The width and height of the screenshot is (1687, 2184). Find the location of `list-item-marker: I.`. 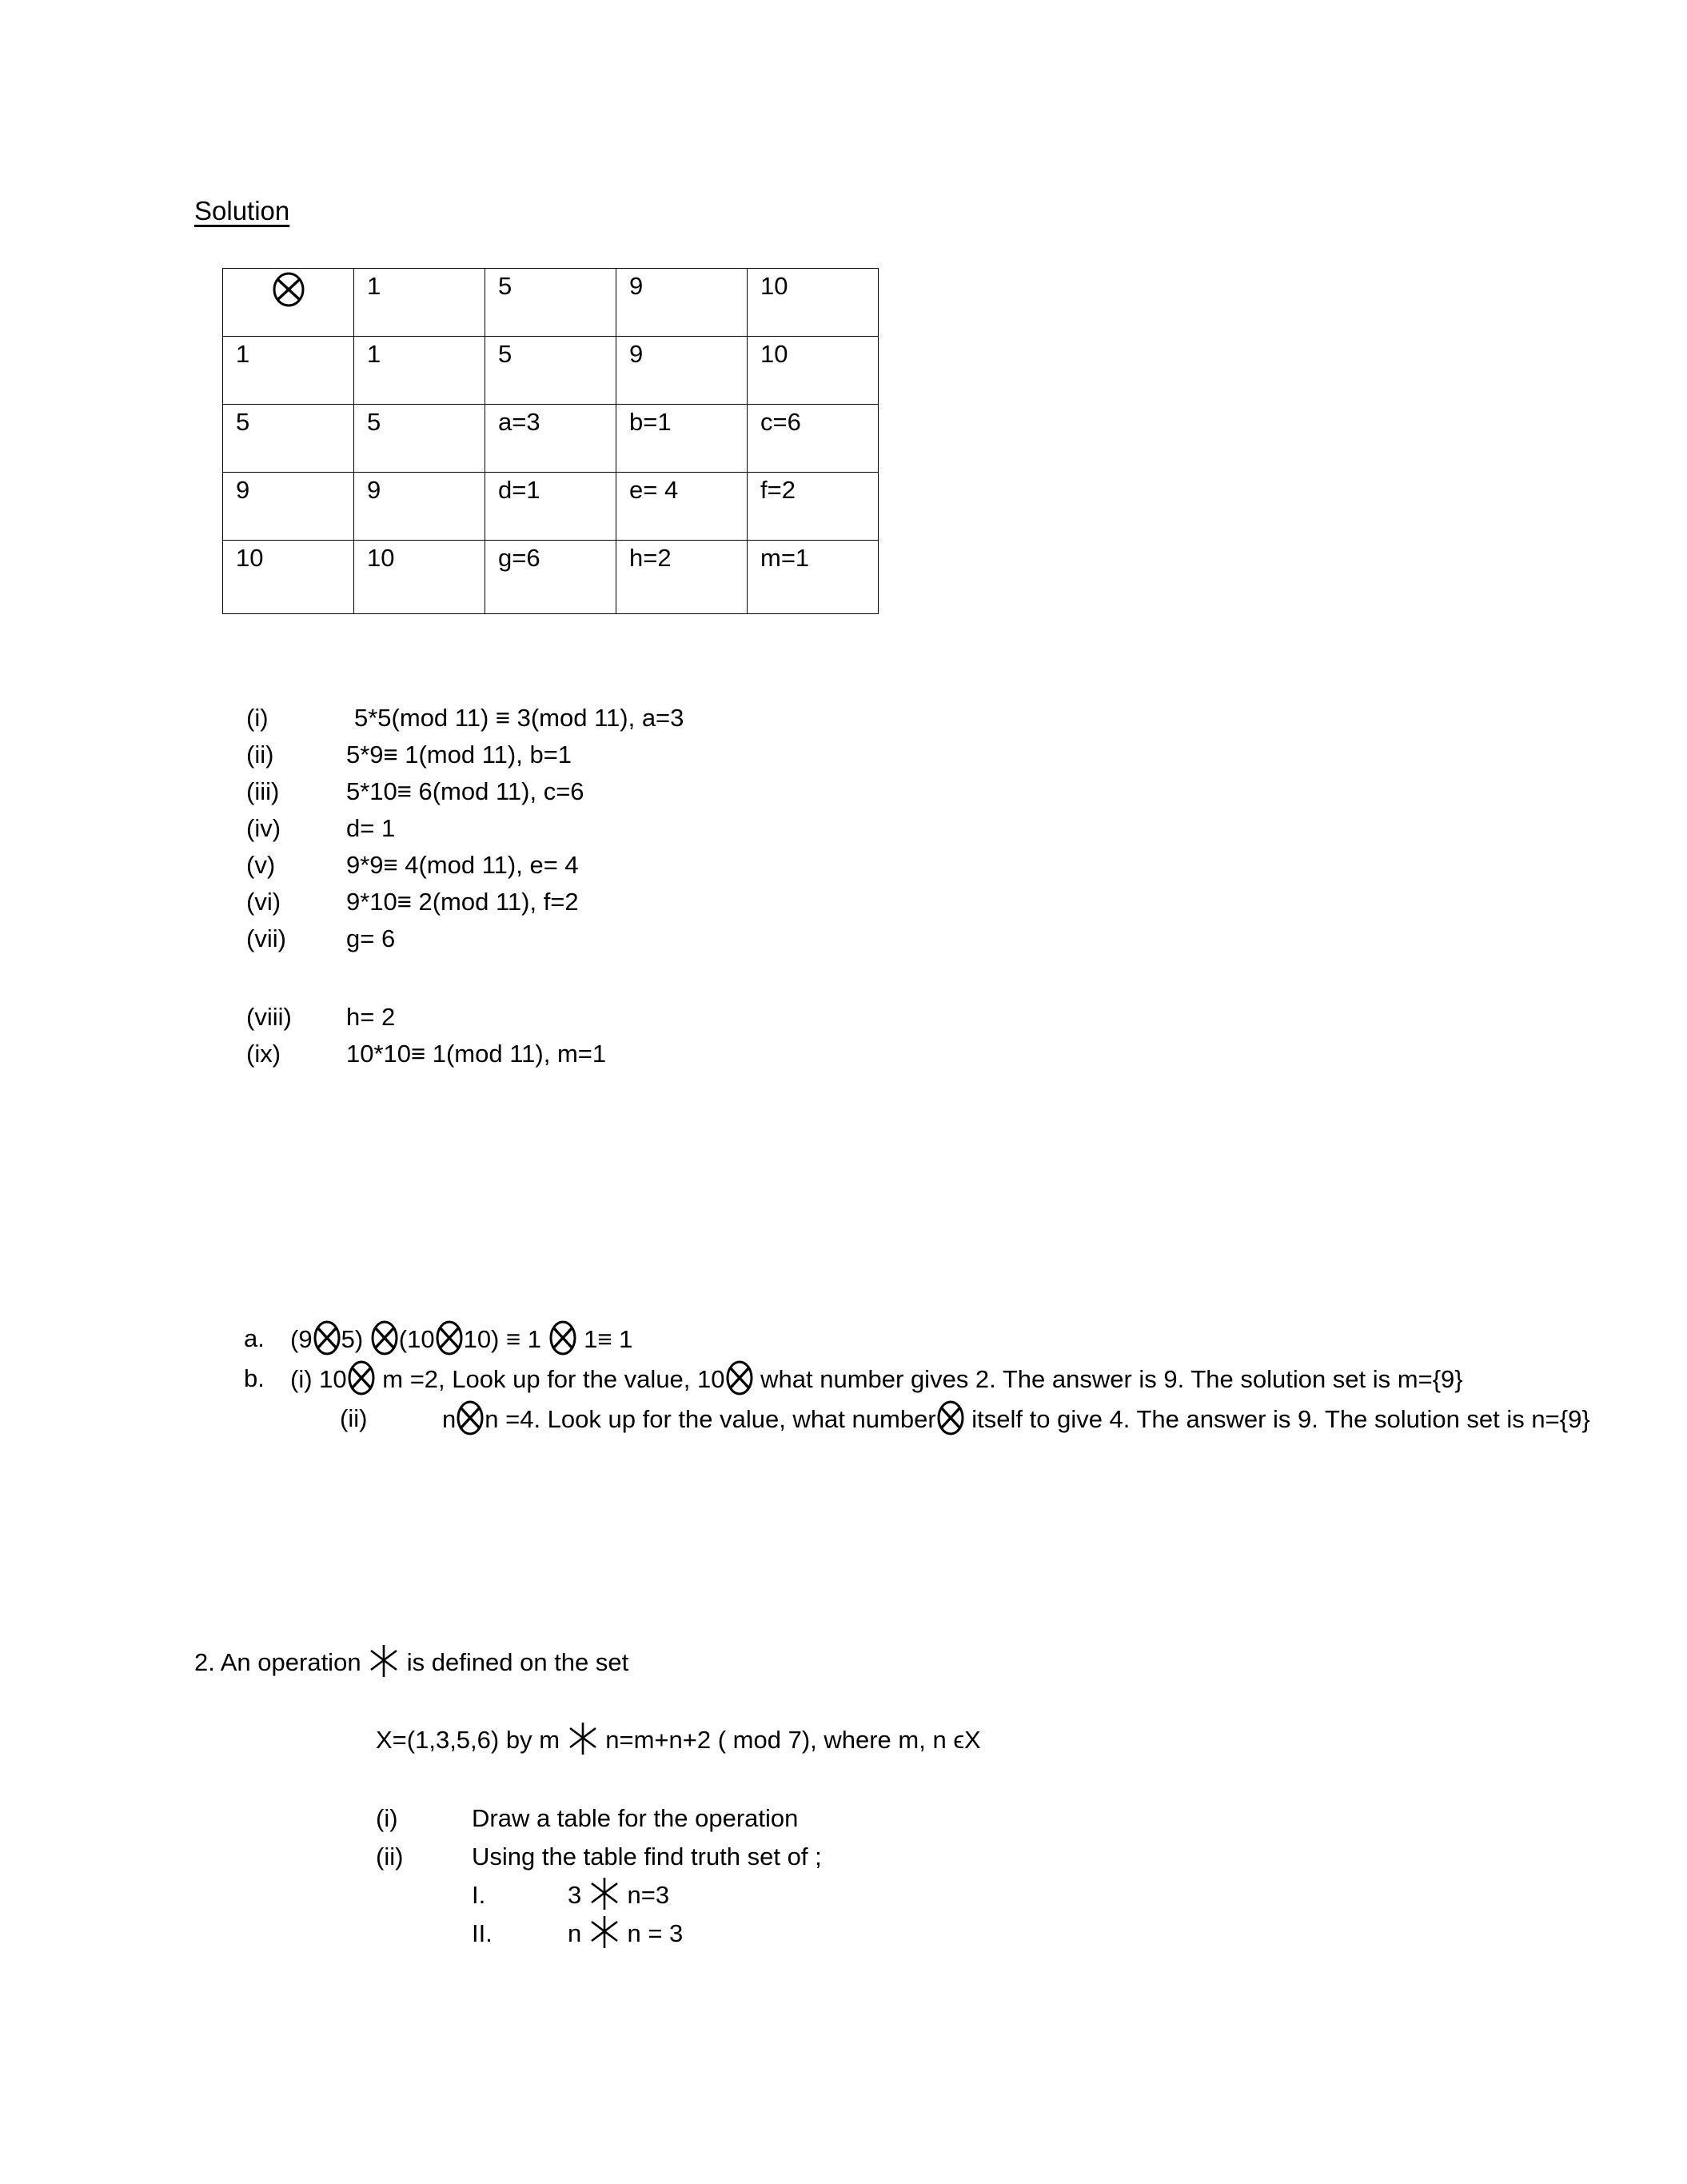

list-item-marker: I. is located at coordinates (479, 1895).